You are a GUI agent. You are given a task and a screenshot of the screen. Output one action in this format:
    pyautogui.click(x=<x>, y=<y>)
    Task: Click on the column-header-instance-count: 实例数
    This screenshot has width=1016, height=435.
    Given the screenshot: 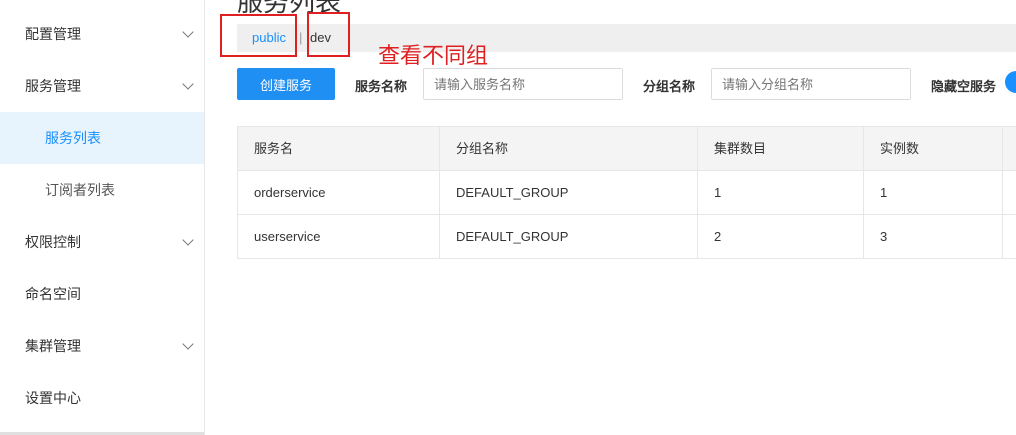 What is the action you would take?
    pyautogui.click(x=933, y=148)
    